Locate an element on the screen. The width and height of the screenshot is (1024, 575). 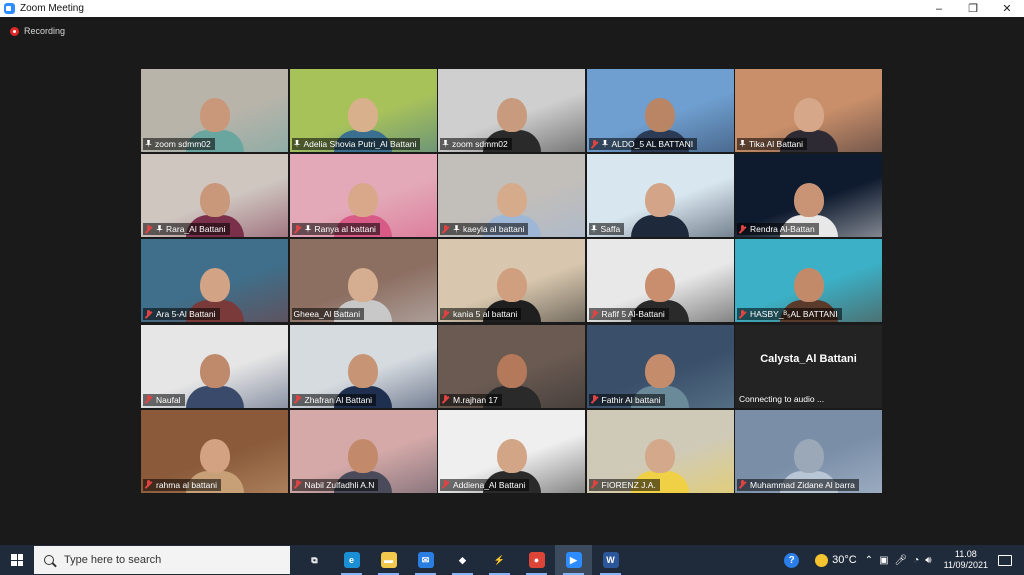
network-icon: ▣ is located at coordinates (883, 560).